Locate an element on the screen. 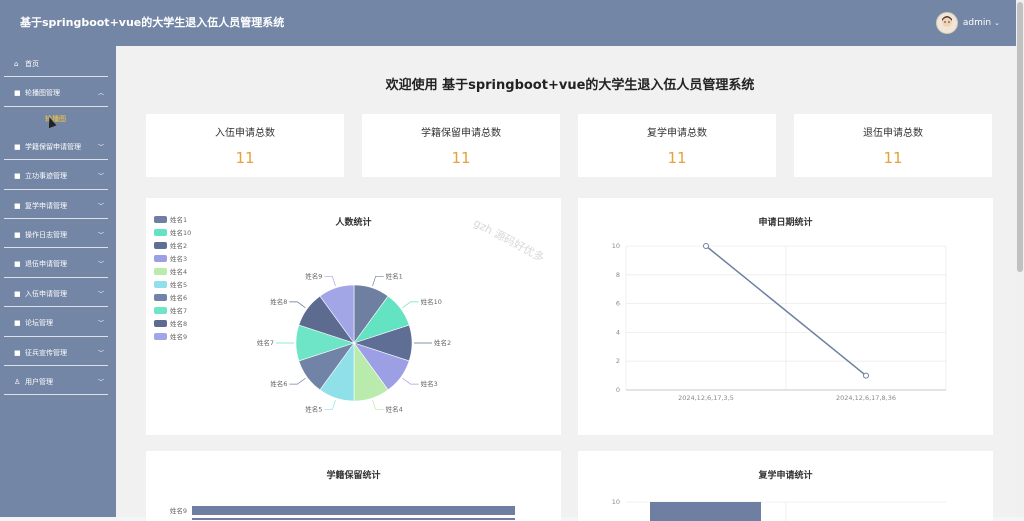 The image size is (1024, 521). stat-label: 学籍保留申请总数 is located at coordinates (461, 133).